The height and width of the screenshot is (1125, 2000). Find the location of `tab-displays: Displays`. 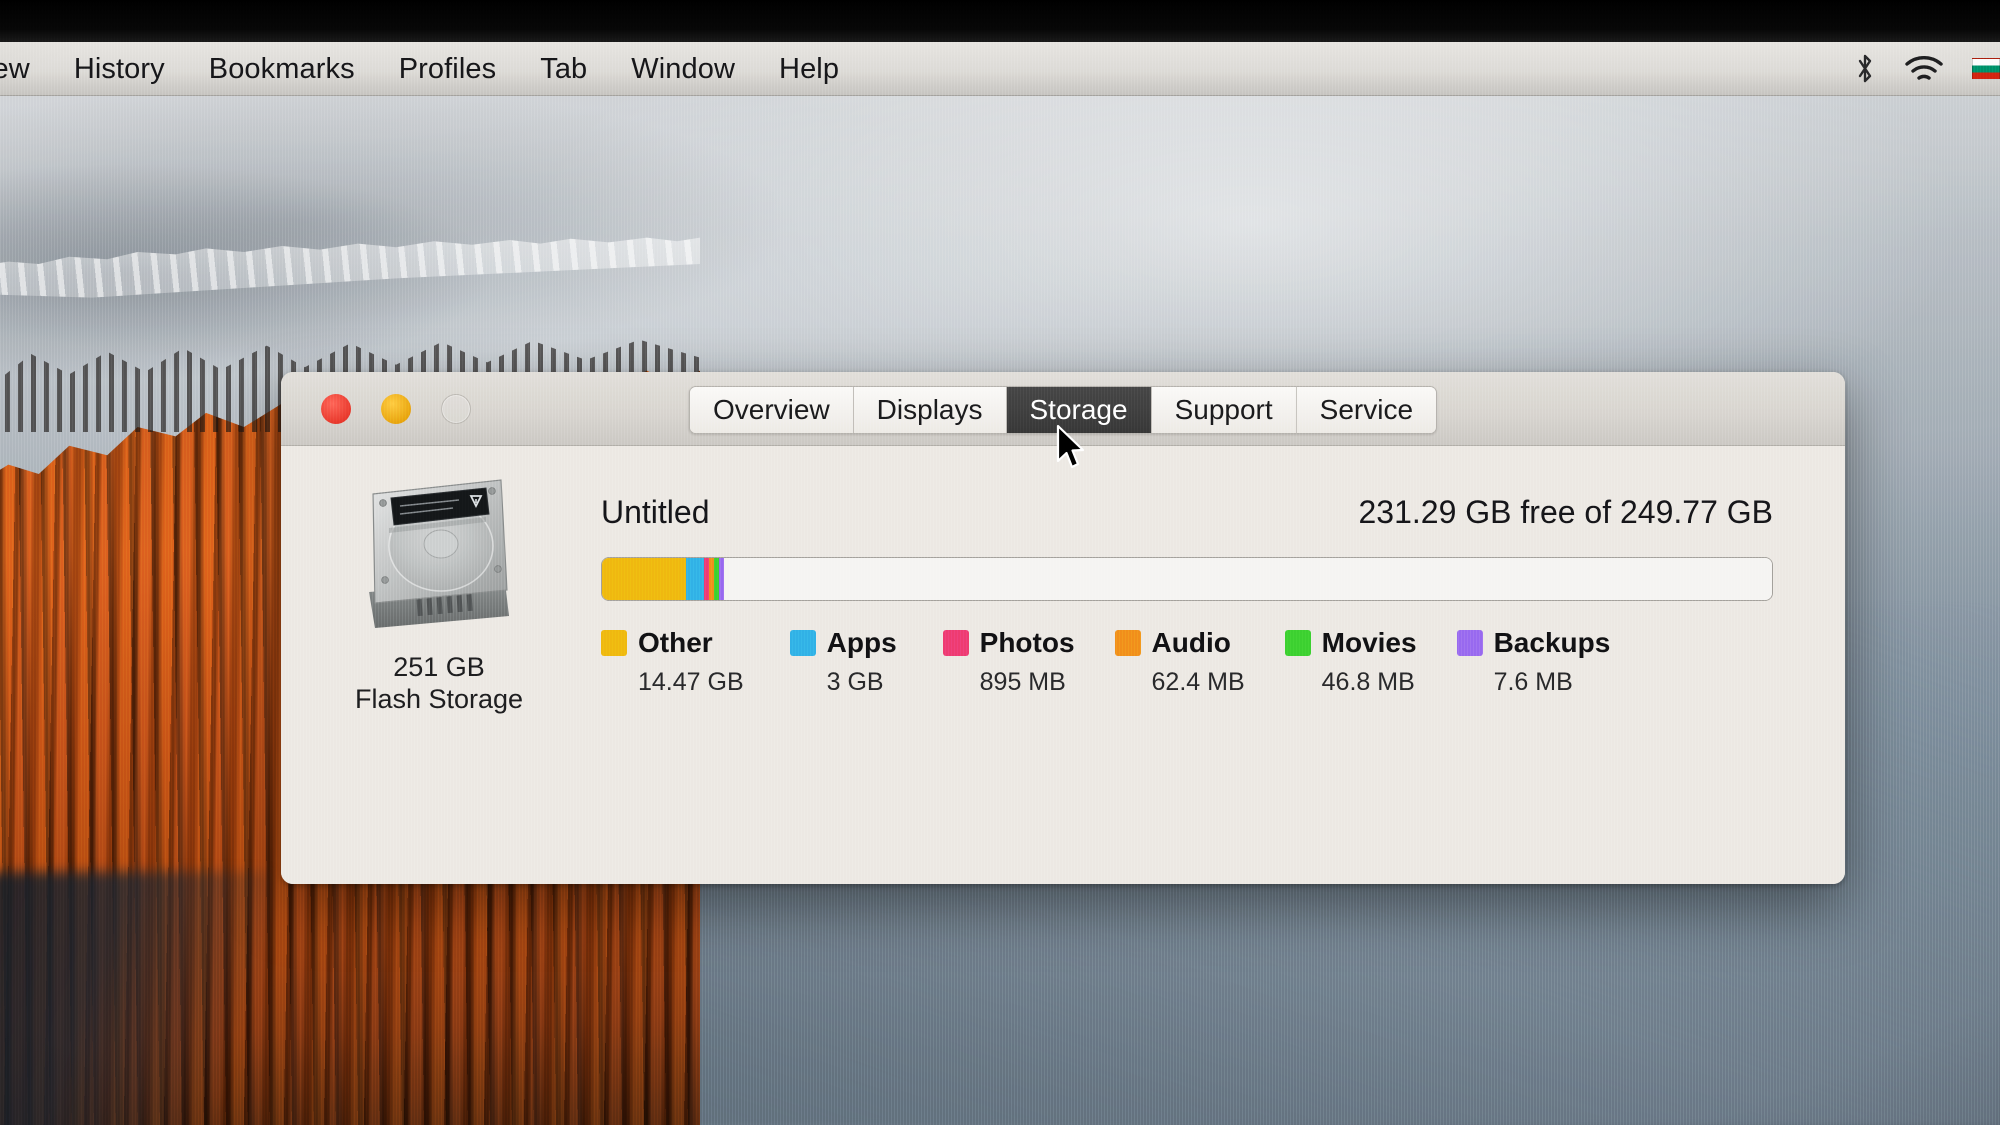

tab-displays: Displays is located at coordinates (930, 410).